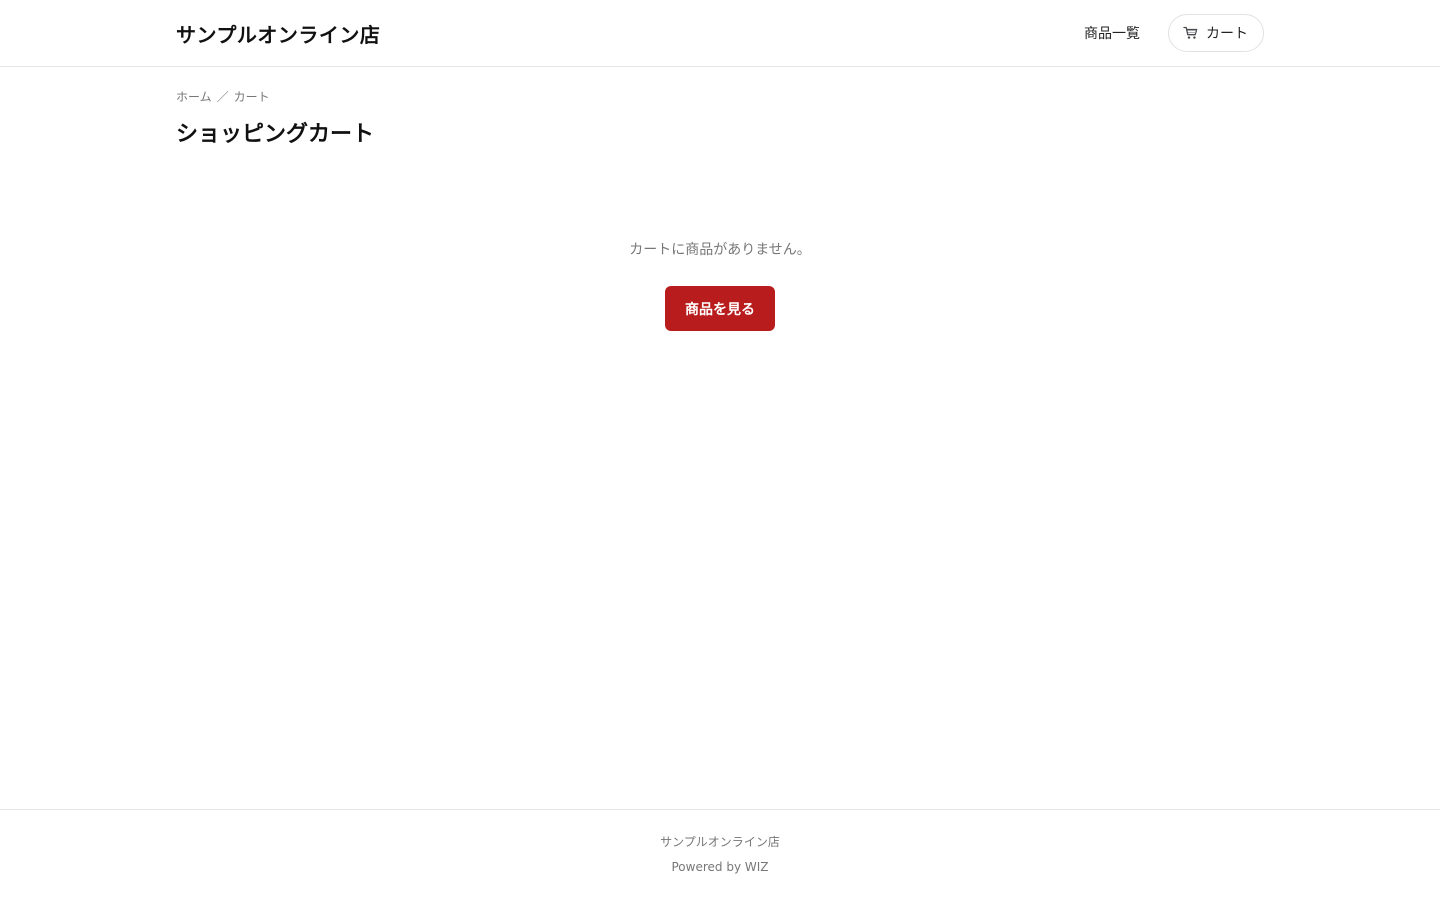 The image size is (1440, 900). I want to click on browse-products-button: 商品を見る, so click(720, 308).